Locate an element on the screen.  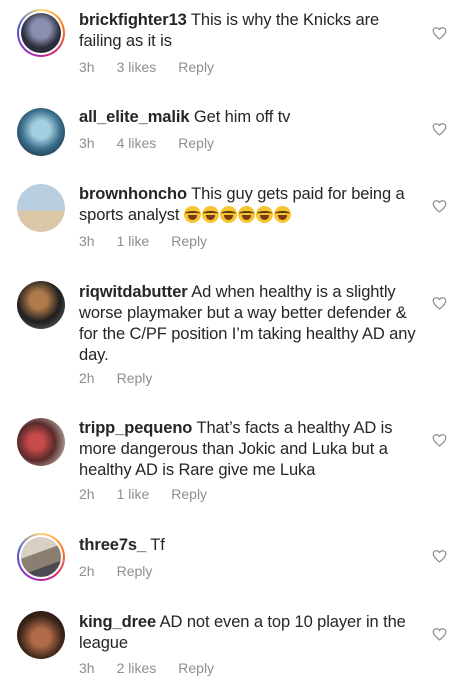
comment-username: brickfighter13 is located at coordinates (133, 20).